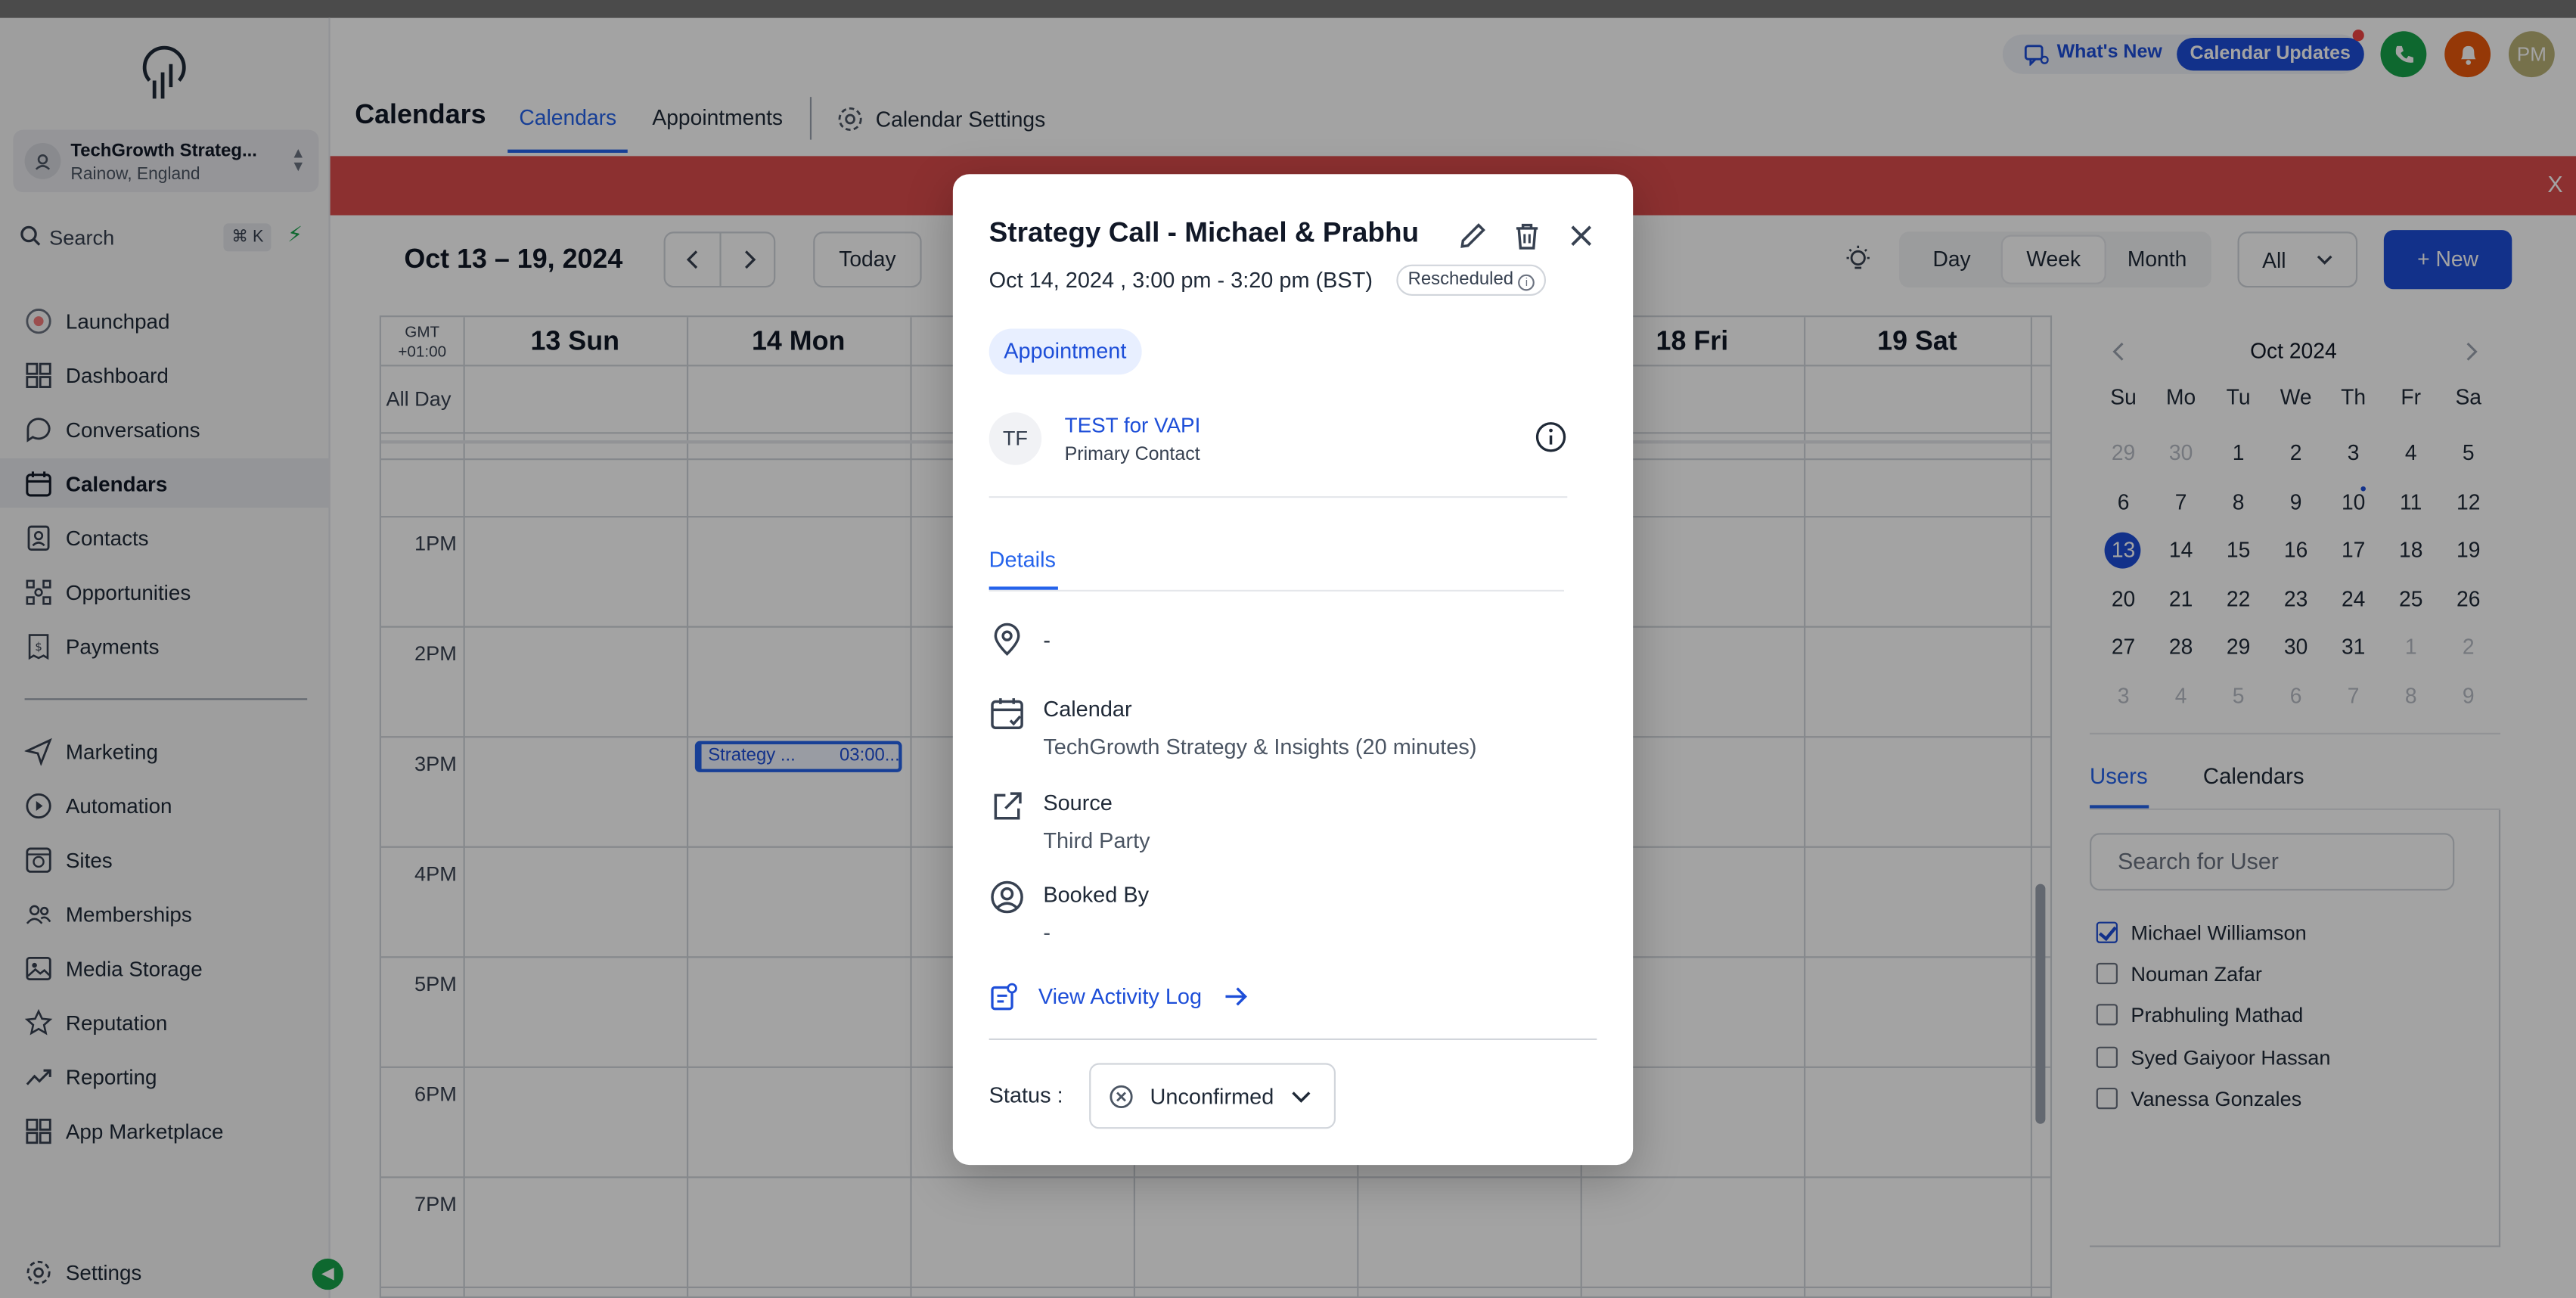  What do you see at coordinates (1204, 233) in the screenshot?
I see `appointment-title: Strategy Call - Michael & Prabhu` at bounding box center [1204, 233].